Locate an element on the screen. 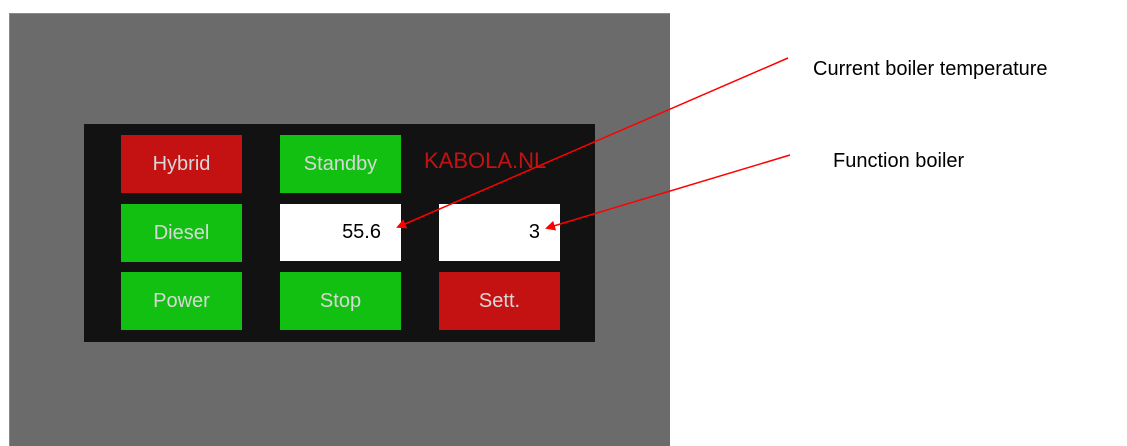 The height and width of the screenshot is (446, 1127). settings-button: Sett. is located at coordinates (499, 301).